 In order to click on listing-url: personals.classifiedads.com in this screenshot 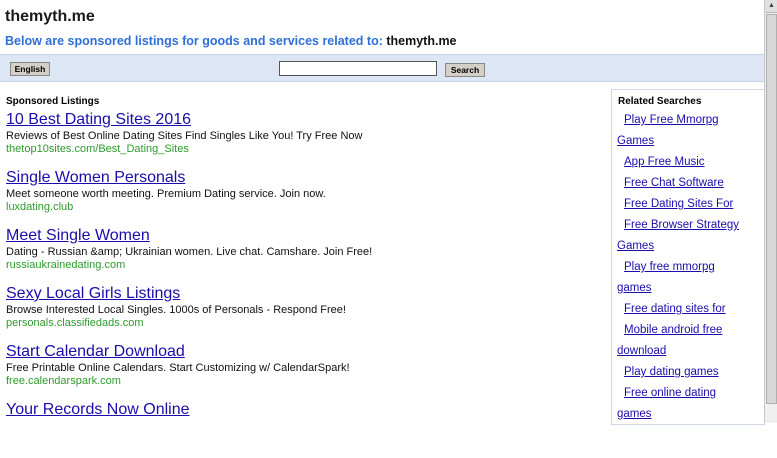, I will do `click(75, 323)`.